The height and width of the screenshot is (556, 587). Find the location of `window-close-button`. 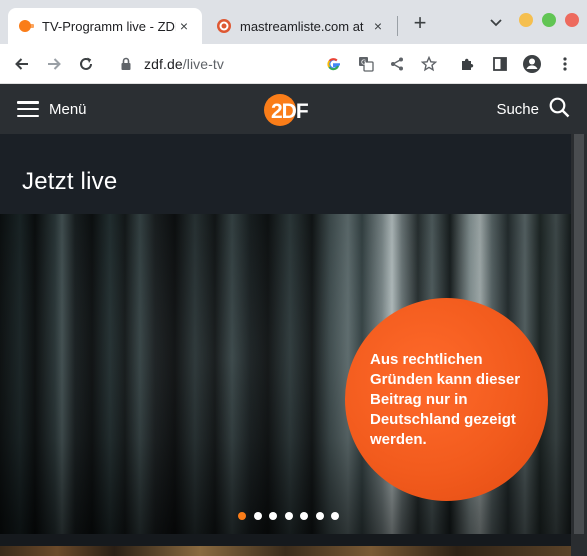

window-close-button is located at coordinates (572, 20).